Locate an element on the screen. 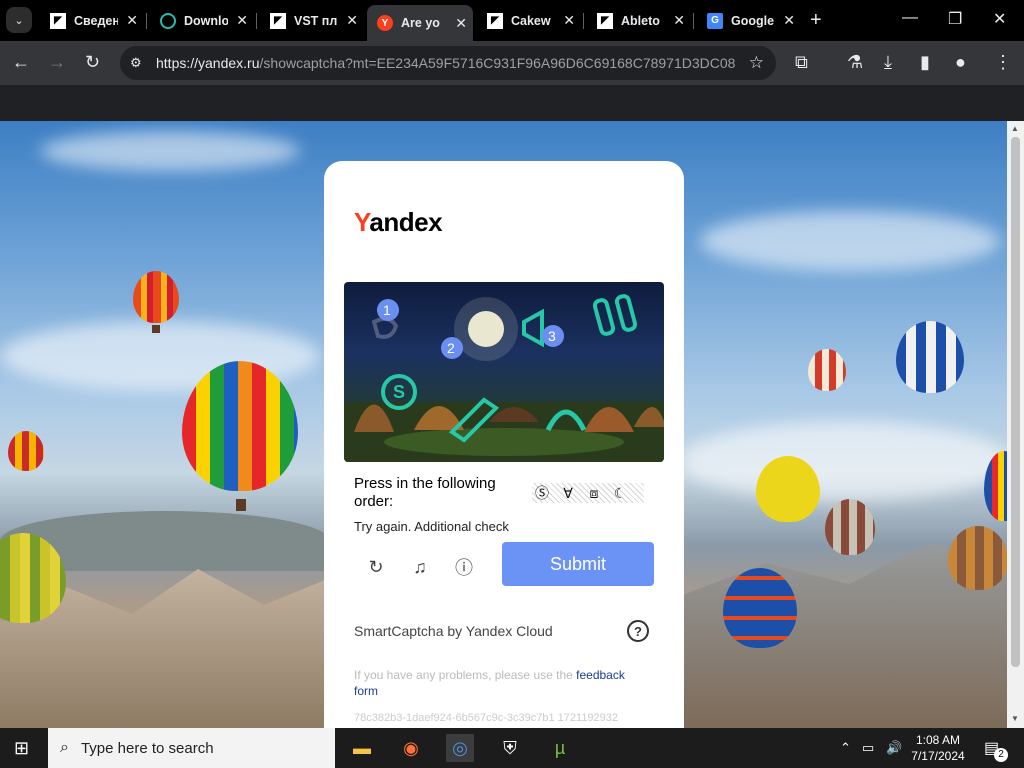 This screenshot has height=768, width=1024. marker-label-3: 3 is located at coordinates (552, 336).